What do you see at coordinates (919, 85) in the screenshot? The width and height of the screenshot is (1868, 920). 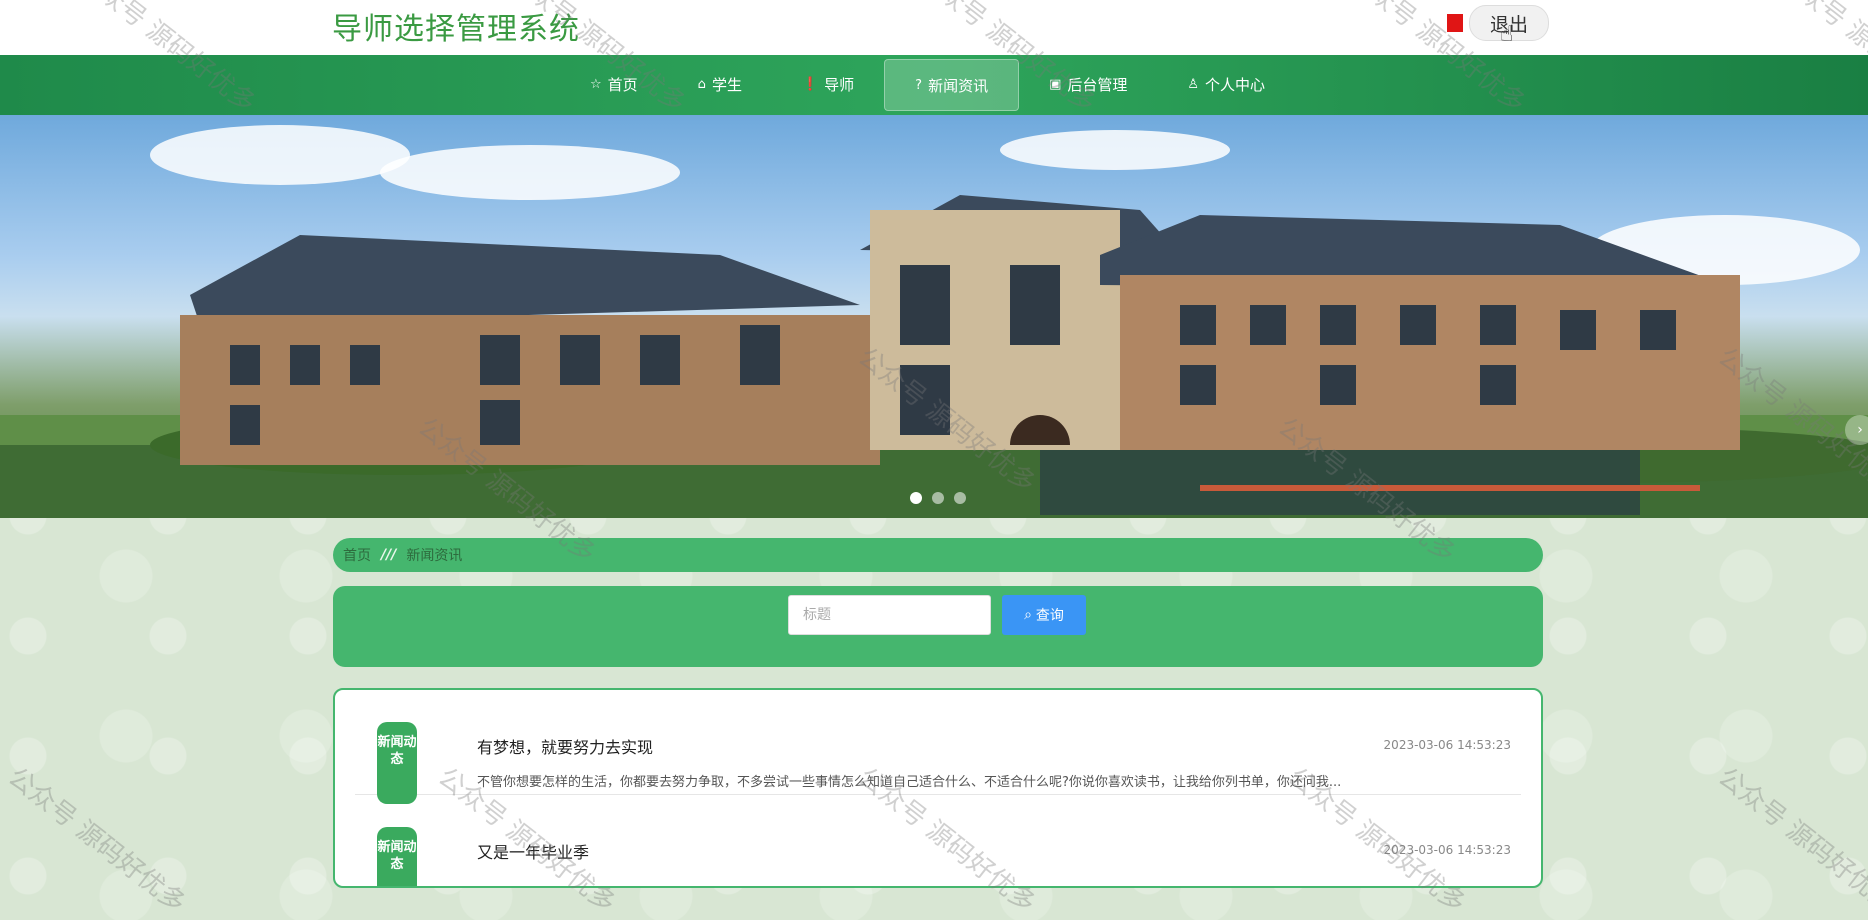 I see `help-icon: ?` at bounding box center [919, 85].